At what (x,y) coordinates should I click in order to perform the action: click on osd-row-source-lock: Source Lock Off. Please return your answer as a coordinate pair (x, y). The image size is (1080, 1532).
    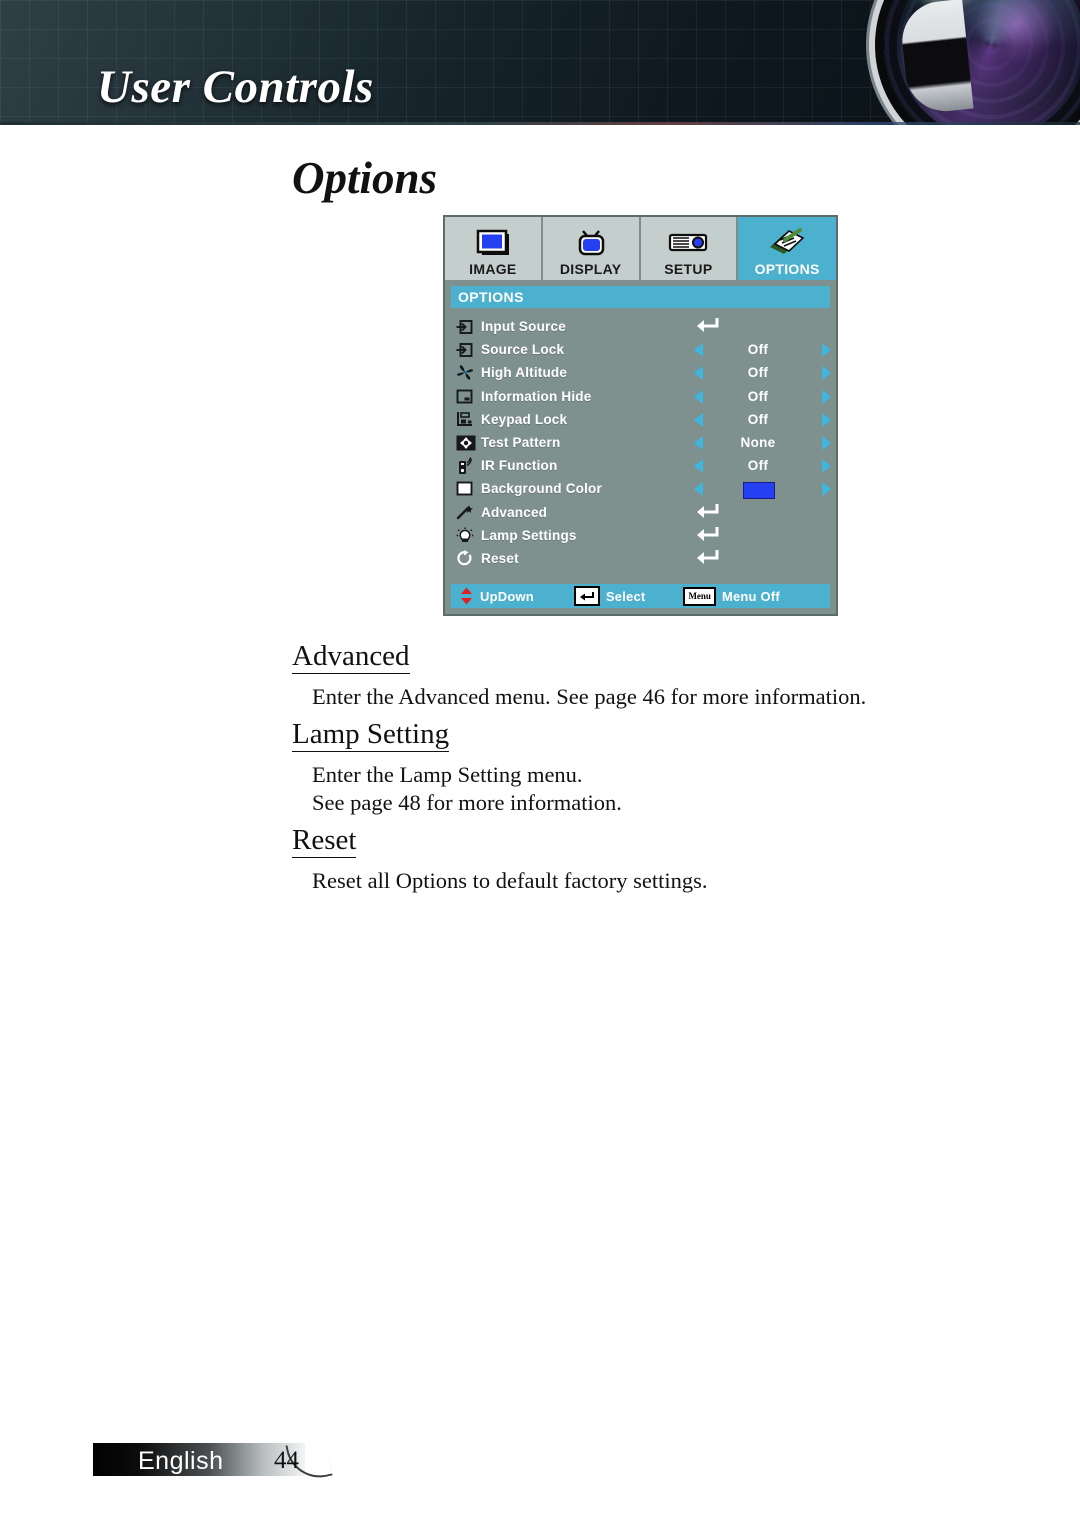
    Looking at the image, I should click on (641, 349).